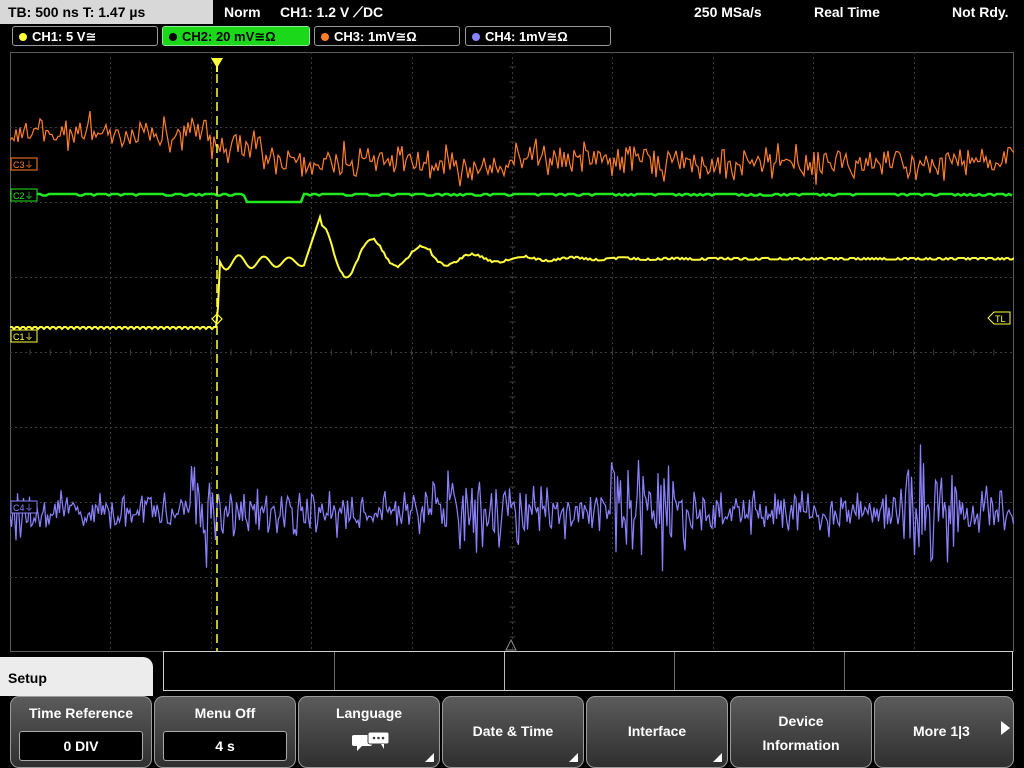 The height and width of the screenshot is (768, 1024). Describe the element at coordinates (1005, 728) in the screenshot. I see `next-page-icon` at that location.